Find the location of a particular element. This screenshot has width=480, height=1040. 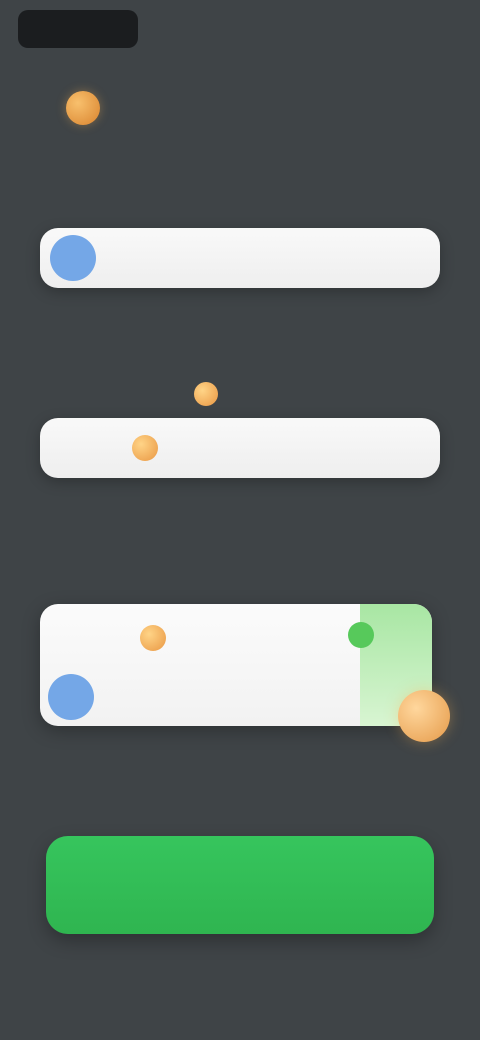

input-field-2-content is located at coordinates (240, 448).